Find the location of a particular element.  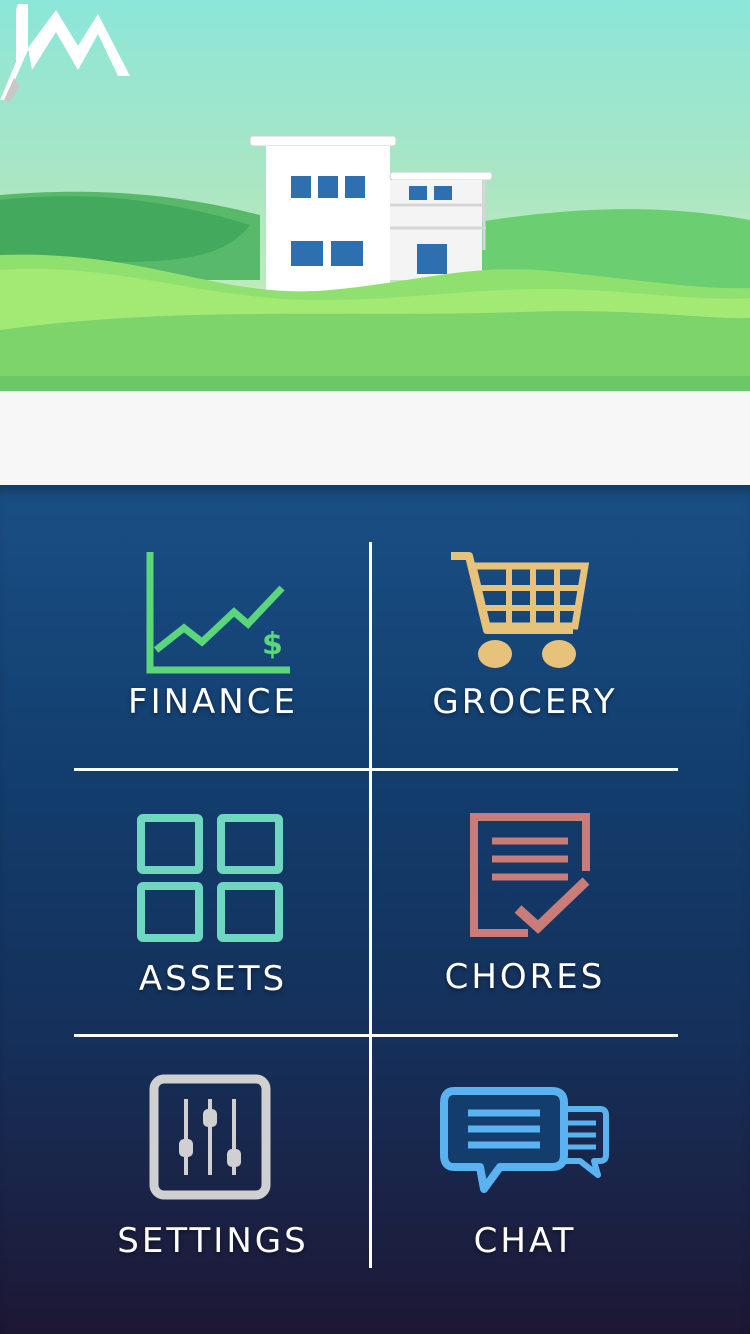

settings-label: SETTINGS is located at coordinates (213, 1241).